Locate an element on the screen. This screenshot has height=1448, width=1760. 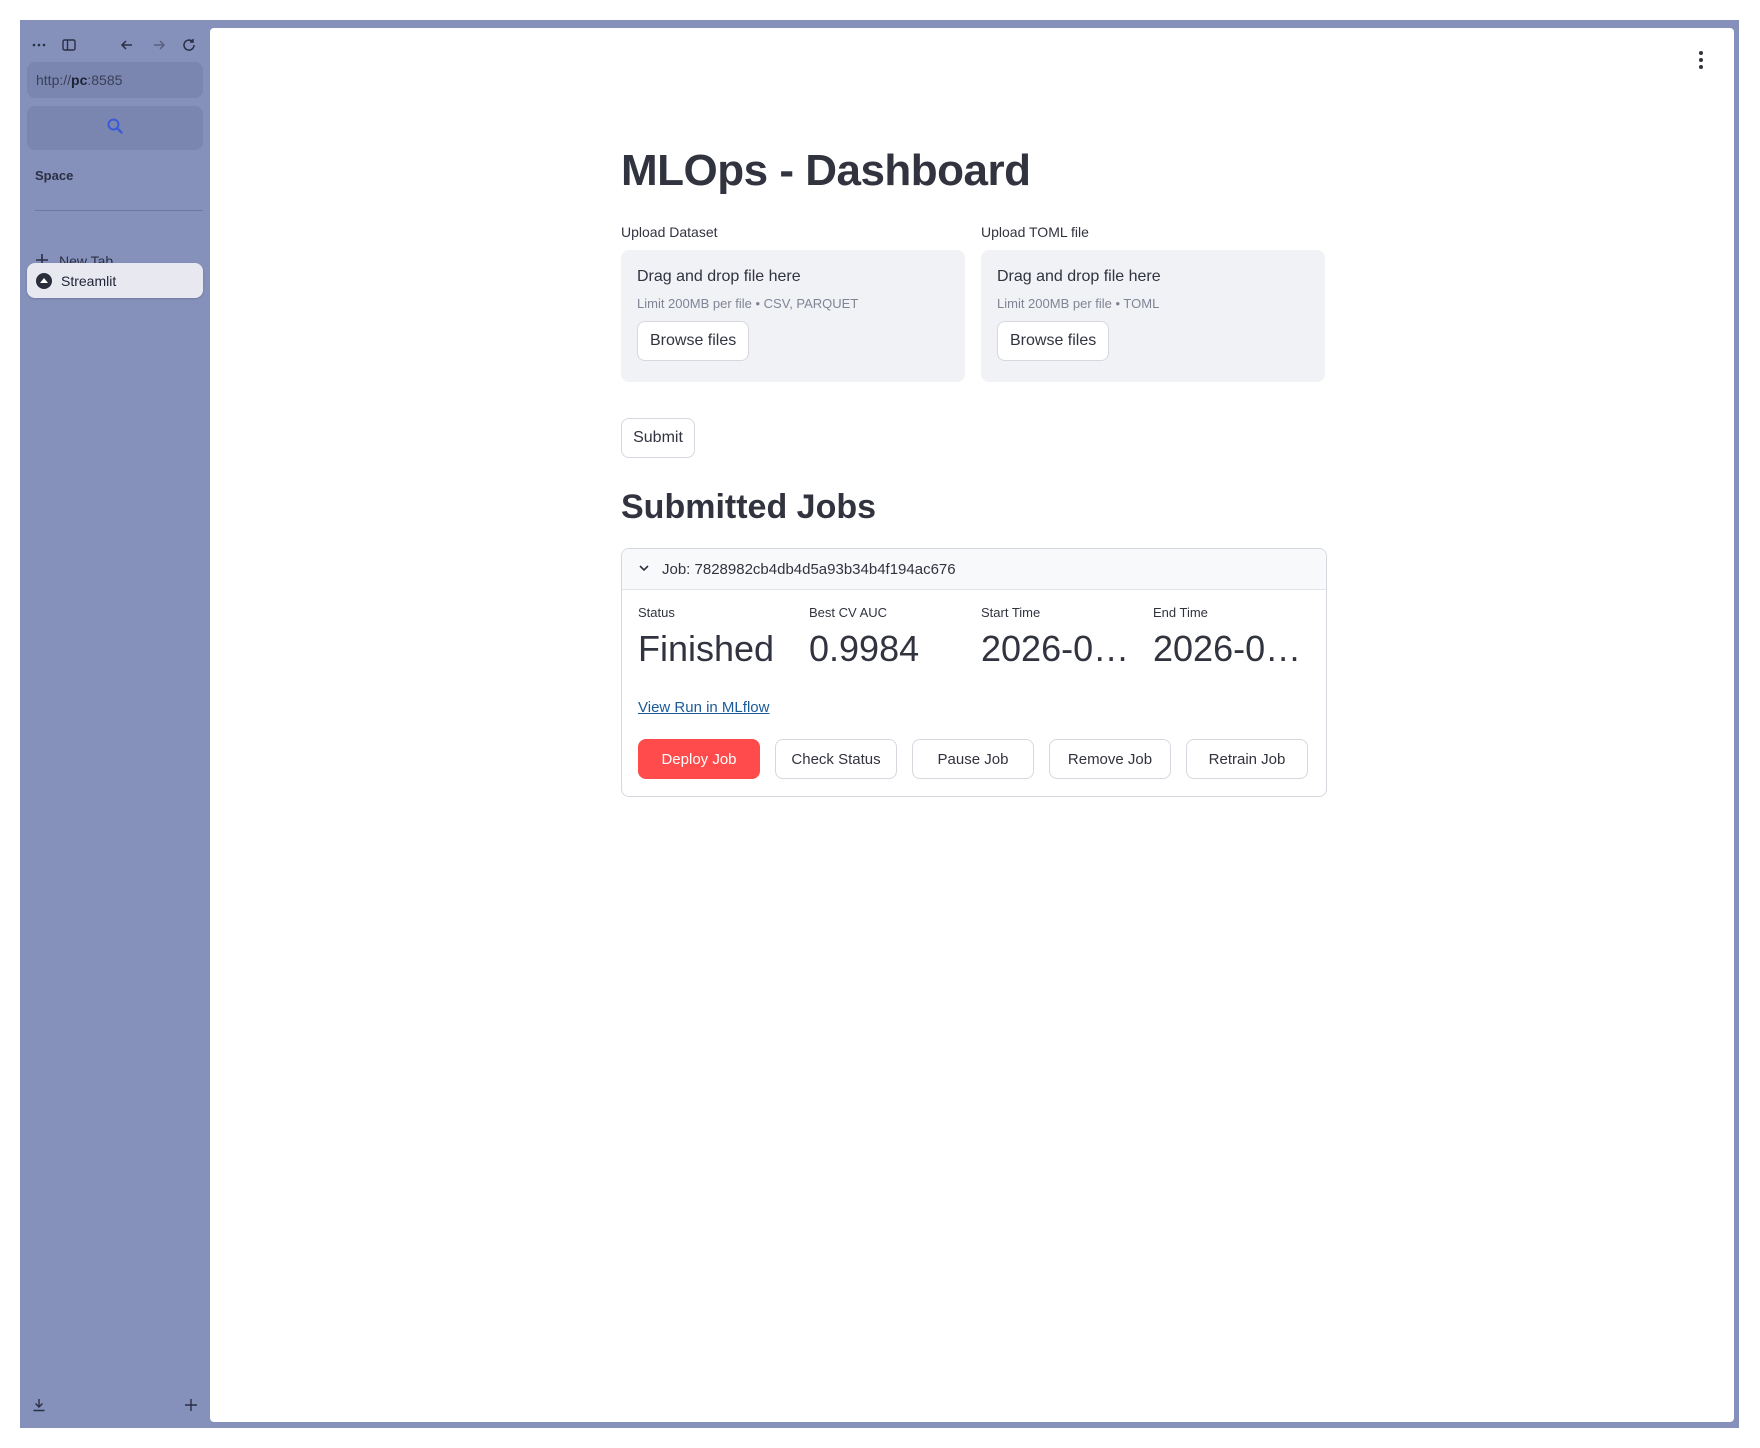
search-button is located at coordinates (115, 128).